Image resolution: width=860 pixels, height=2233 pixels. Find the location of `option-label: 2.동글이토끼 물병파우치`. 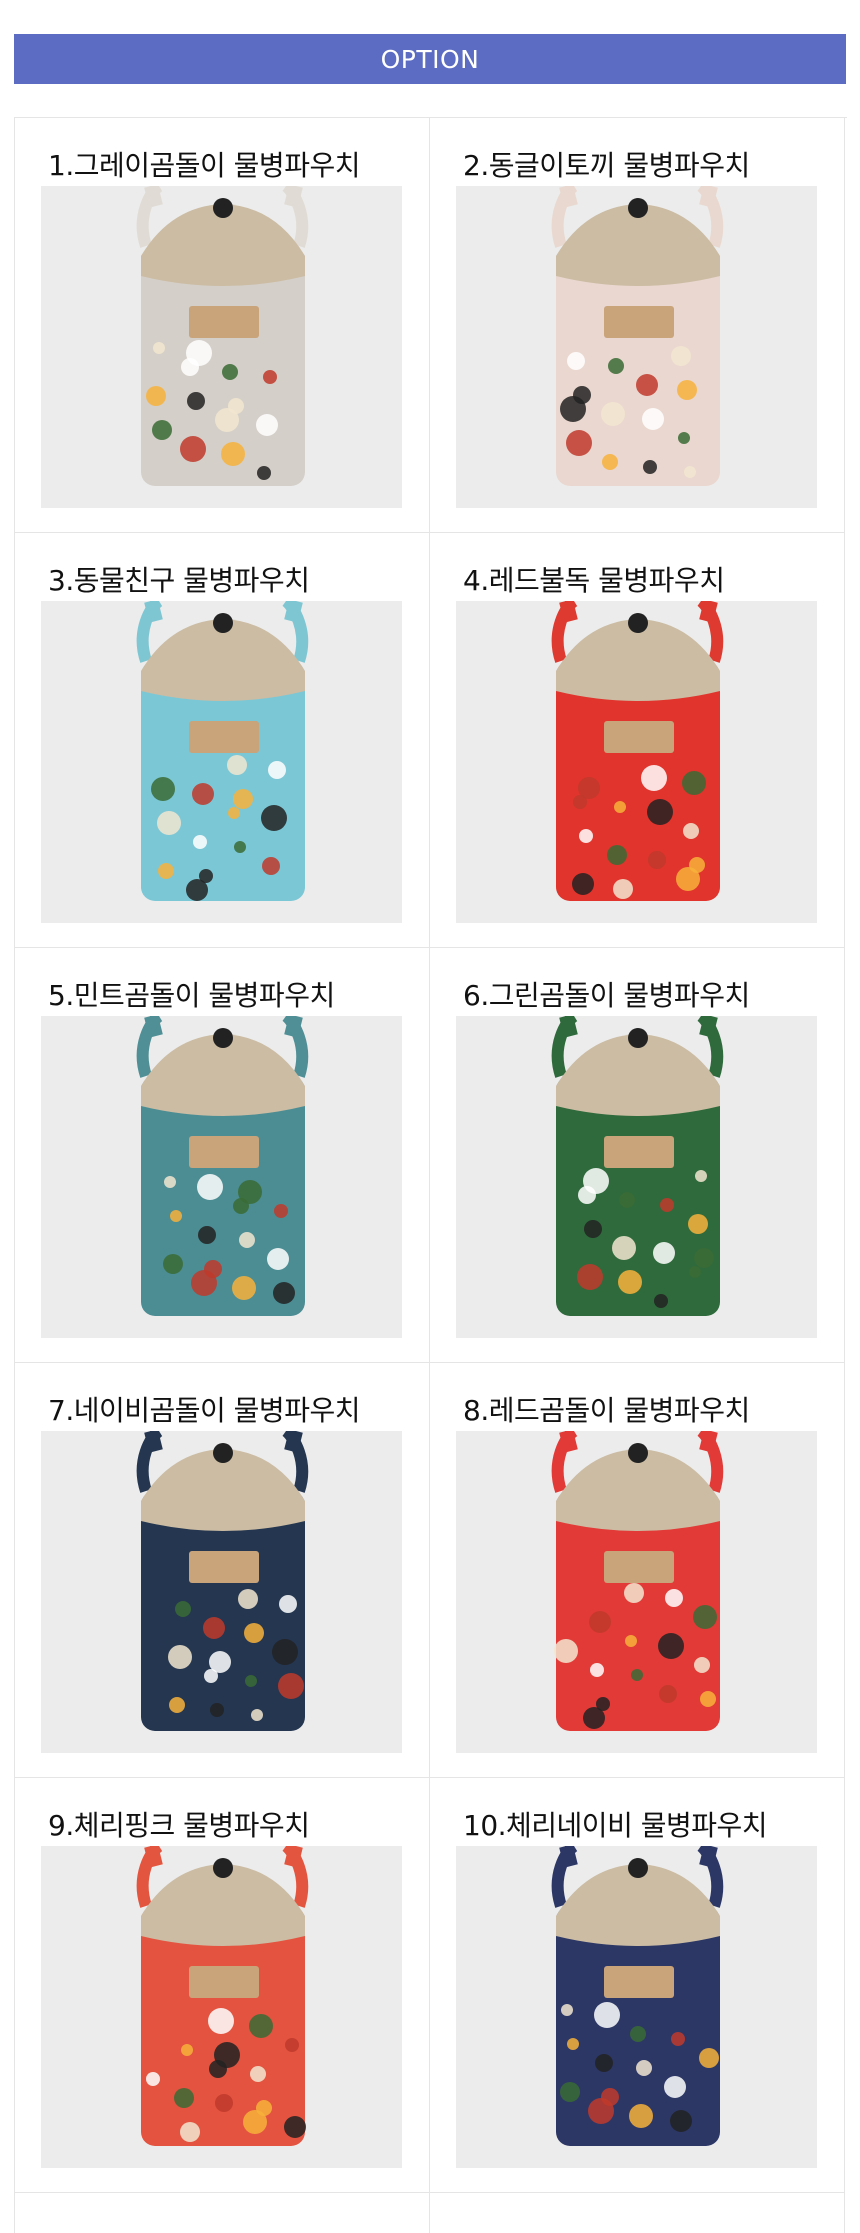

option-label: 2.동글이토끼 물병파우치 is located at coordinates (606, 165).